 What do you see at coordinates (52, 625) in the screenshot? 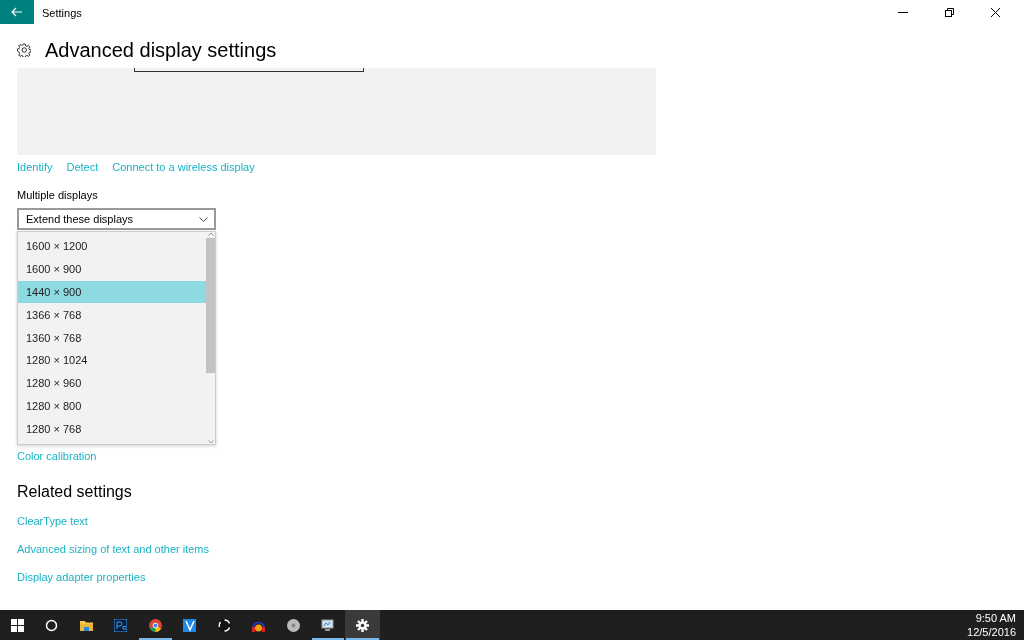
I see `circle-icon` at bounding box center [52, 625].